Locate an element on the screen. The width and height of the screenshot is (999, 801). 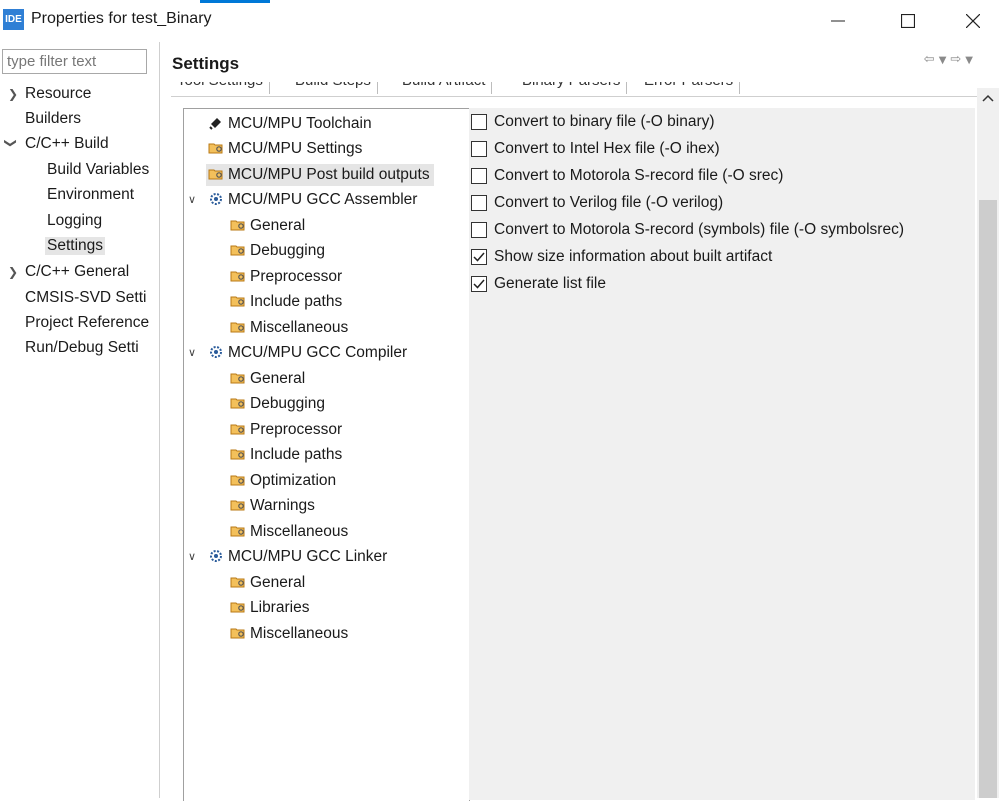
nav-item-settings: Settings is located at coordinates (75, 246).